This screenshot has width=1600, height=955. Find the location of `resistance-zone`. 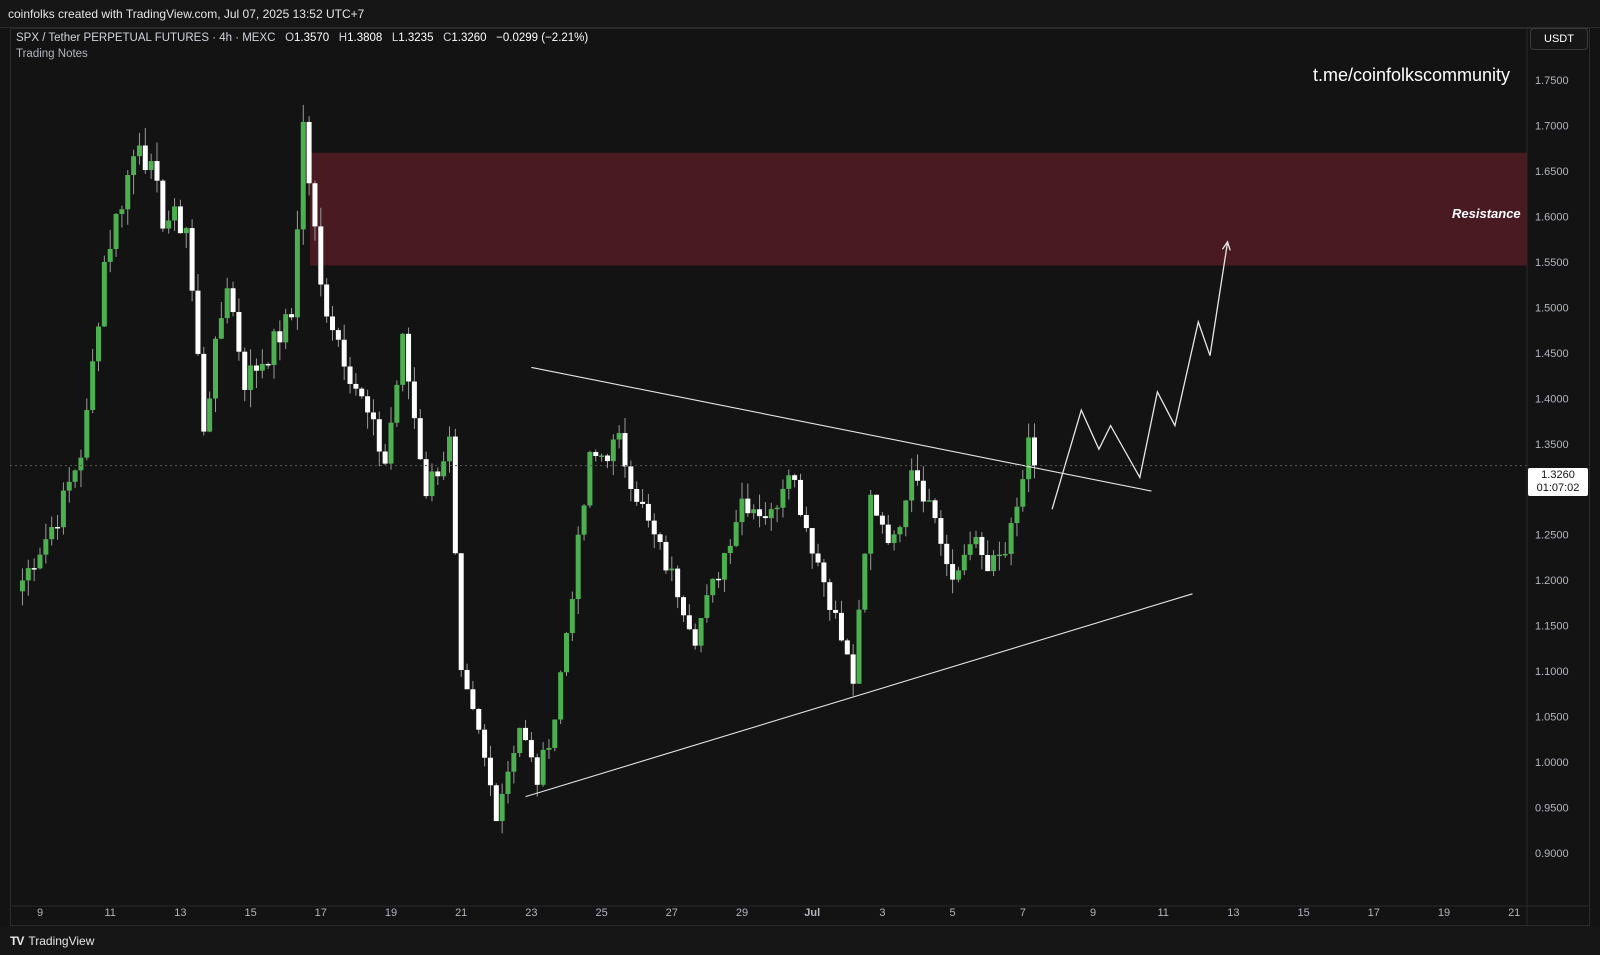

resistance-zone is located at coordinates (918, 209).